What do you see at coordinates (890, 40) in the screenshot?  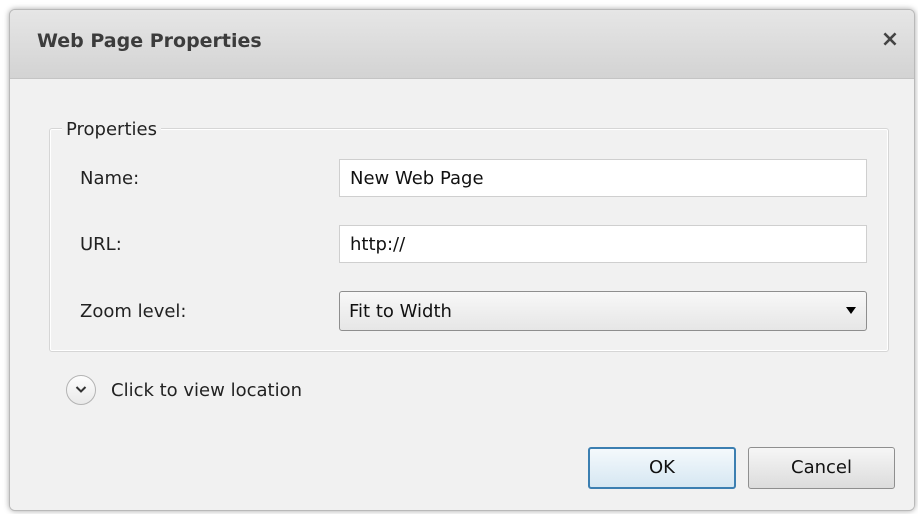 I see `close-icon: ×` at bounding box center [890, 40].